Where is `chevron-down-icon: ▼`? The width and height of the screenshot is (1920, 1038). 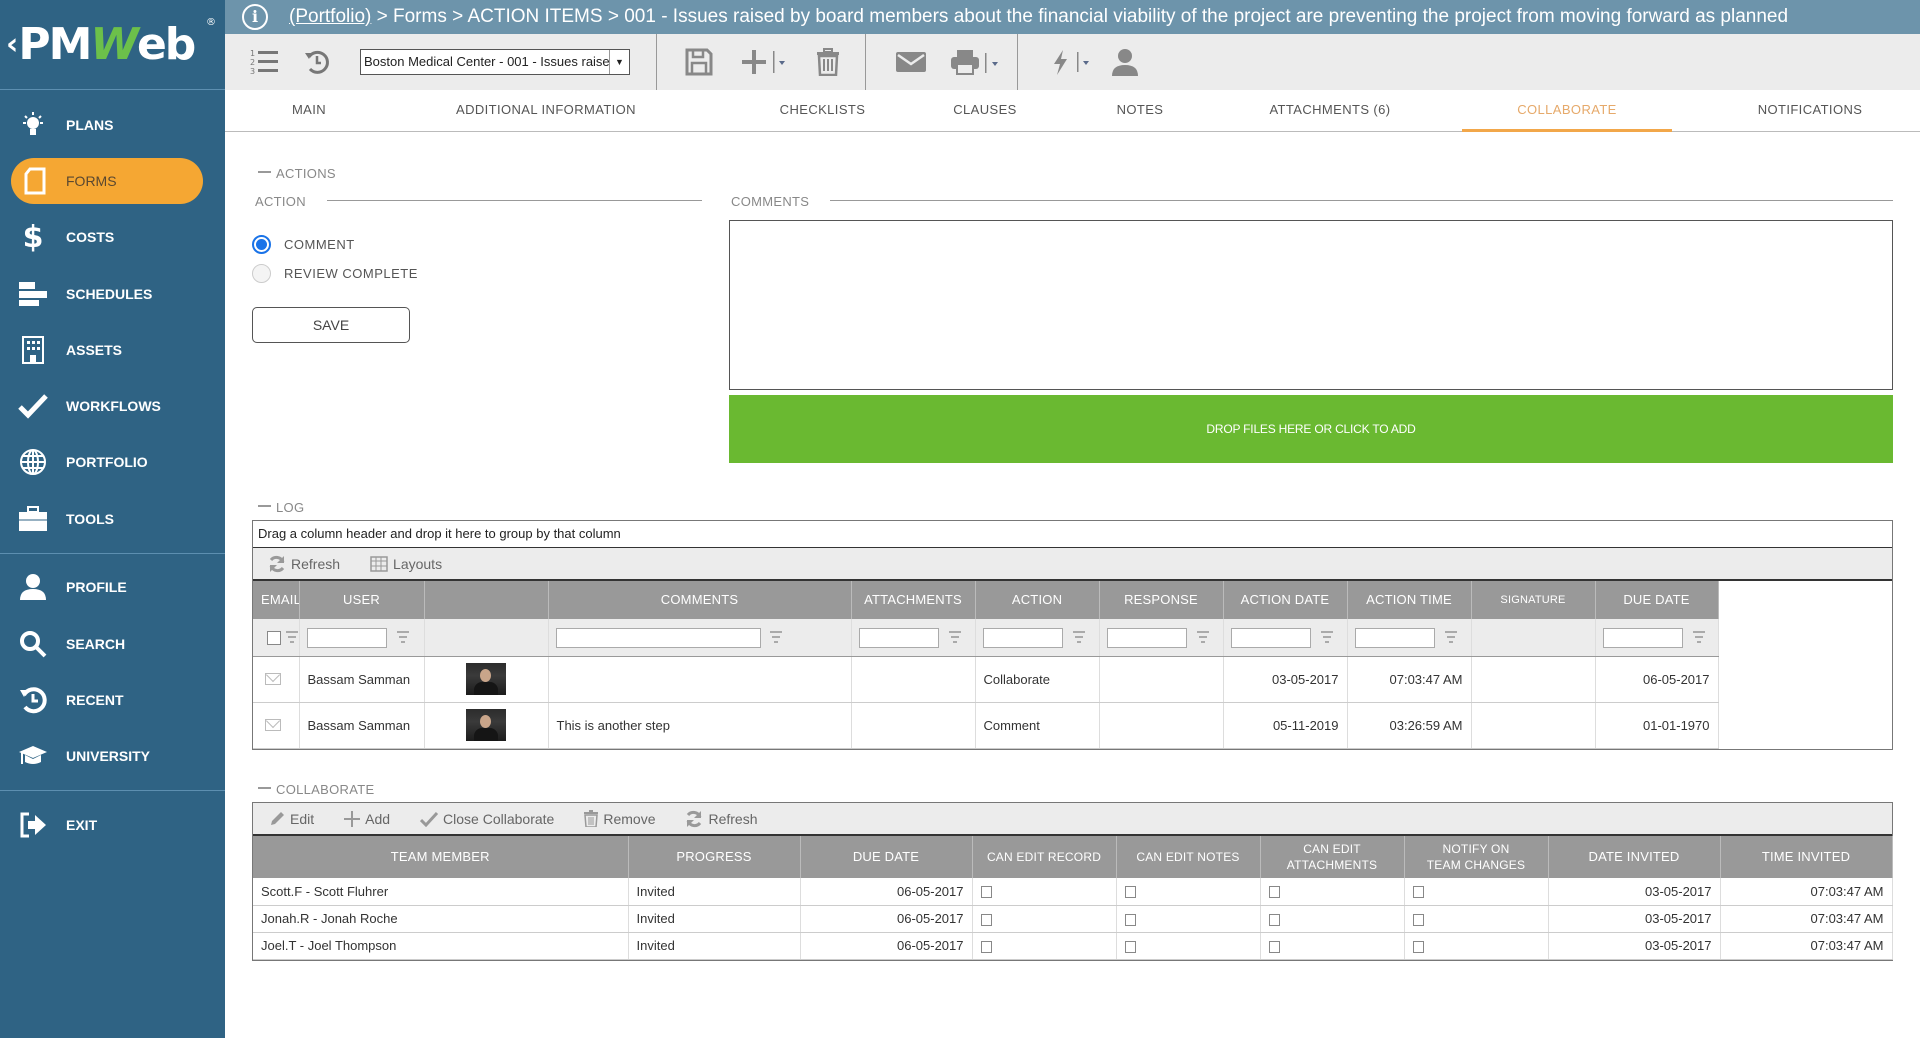 chevron-down-icon: ▼ is located at coordinates (619, 62).